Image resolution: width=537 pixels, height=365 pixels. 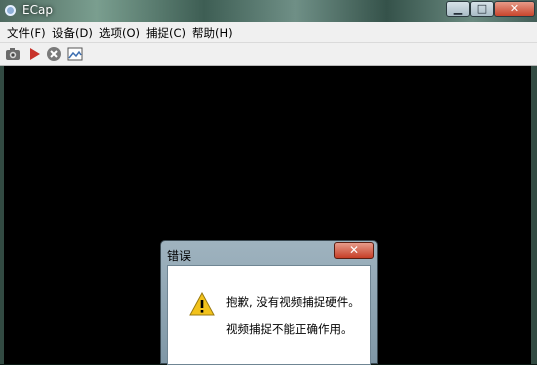 I want to click on stop-icon, so click(x=54, y=54).